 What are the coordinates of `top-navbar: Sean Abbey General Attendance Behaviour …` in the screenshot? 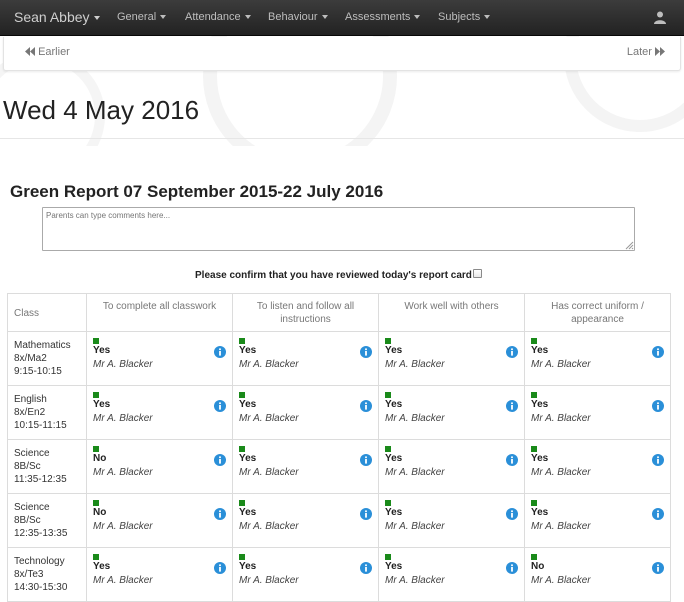 It's located at (342, 18).